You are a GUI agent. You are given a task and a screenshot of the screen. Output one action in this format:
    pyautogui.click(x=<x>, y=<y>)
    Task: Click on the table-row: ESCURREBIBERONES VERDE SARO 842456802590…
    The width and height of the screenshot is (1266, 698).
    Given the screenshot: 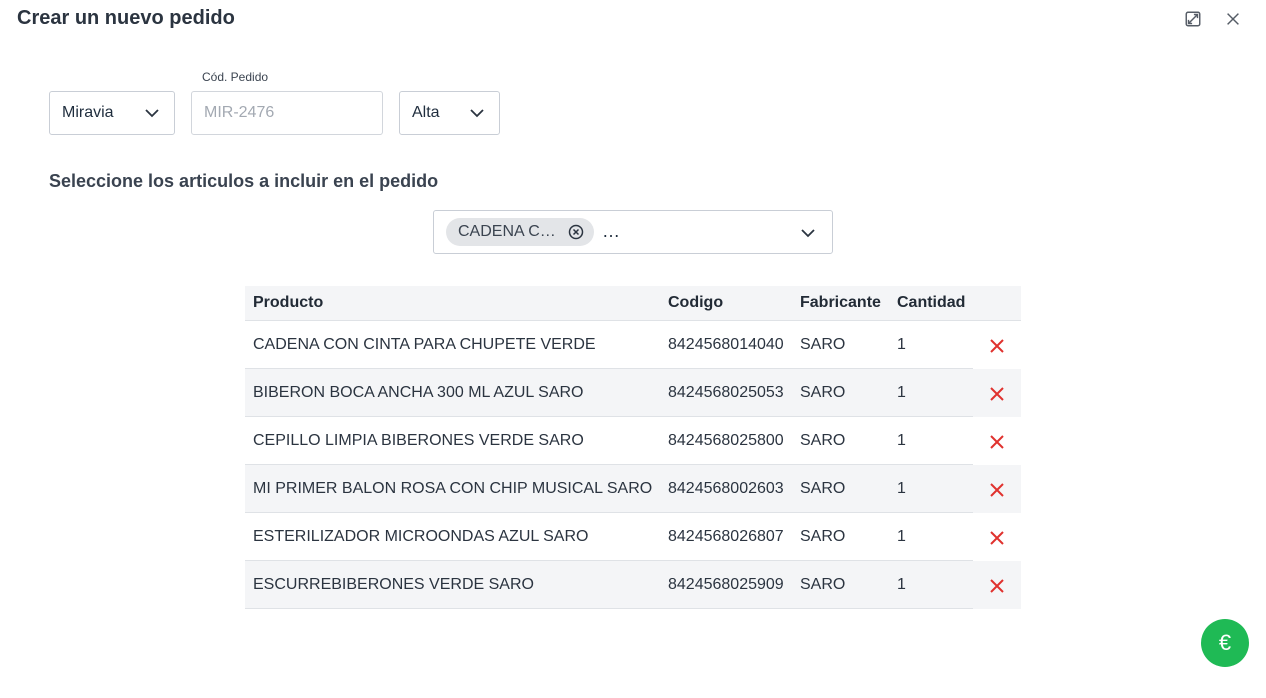 What is the action you would take?
    pyautogui.click(x=633, y=585)
    